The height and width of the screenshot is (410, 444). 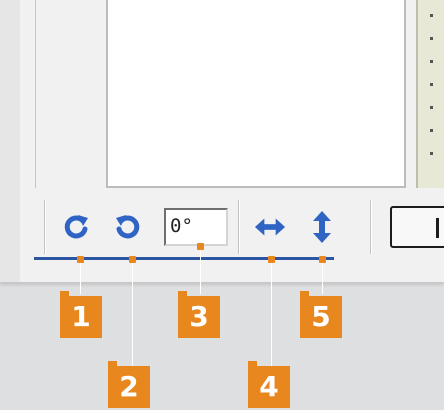 I want to click on callout-badge-4: 4, so click(x=269, y=384).